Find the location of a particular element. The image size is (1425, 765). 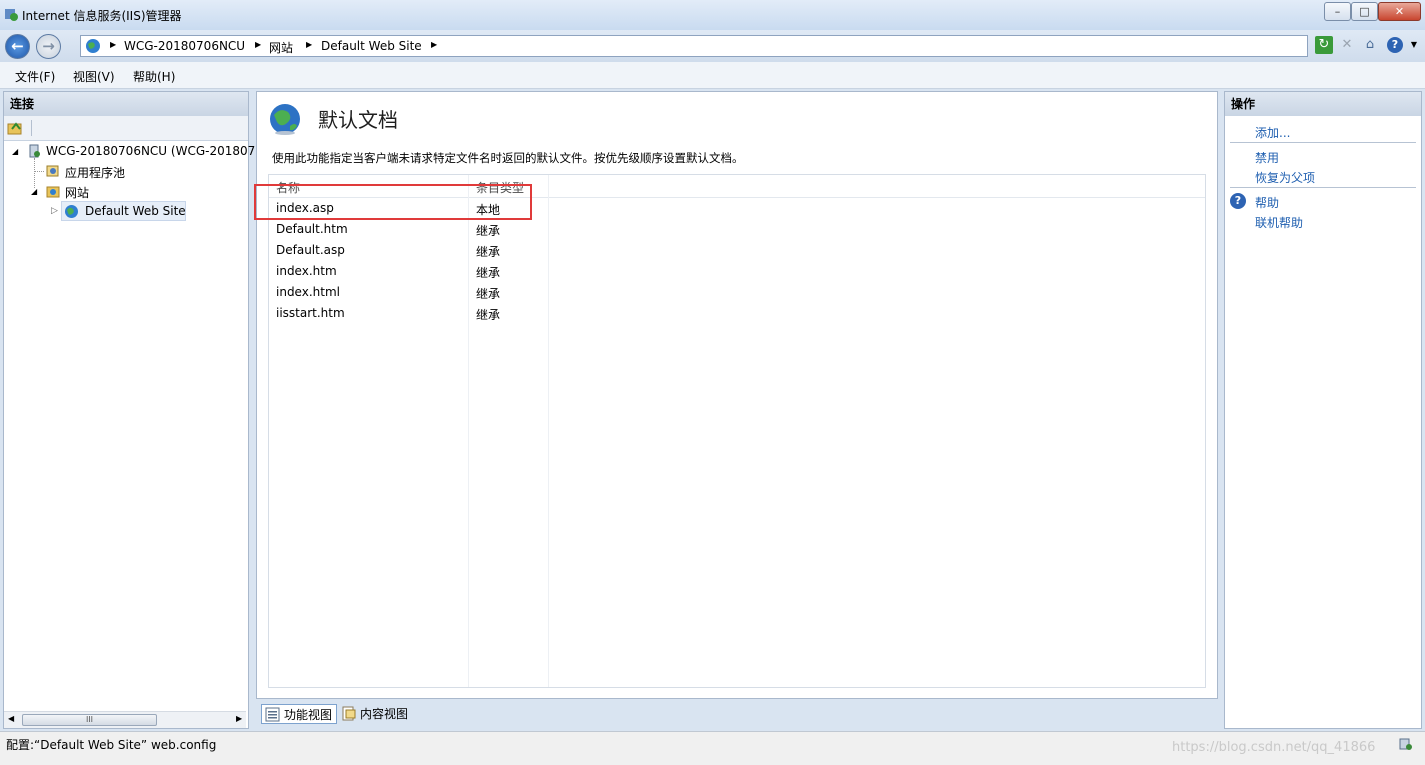

actions-panel: 操作 添加... 禁用 恢复为父项 ? 帮助 联机帮助 is located at coordinates (1323, 410).